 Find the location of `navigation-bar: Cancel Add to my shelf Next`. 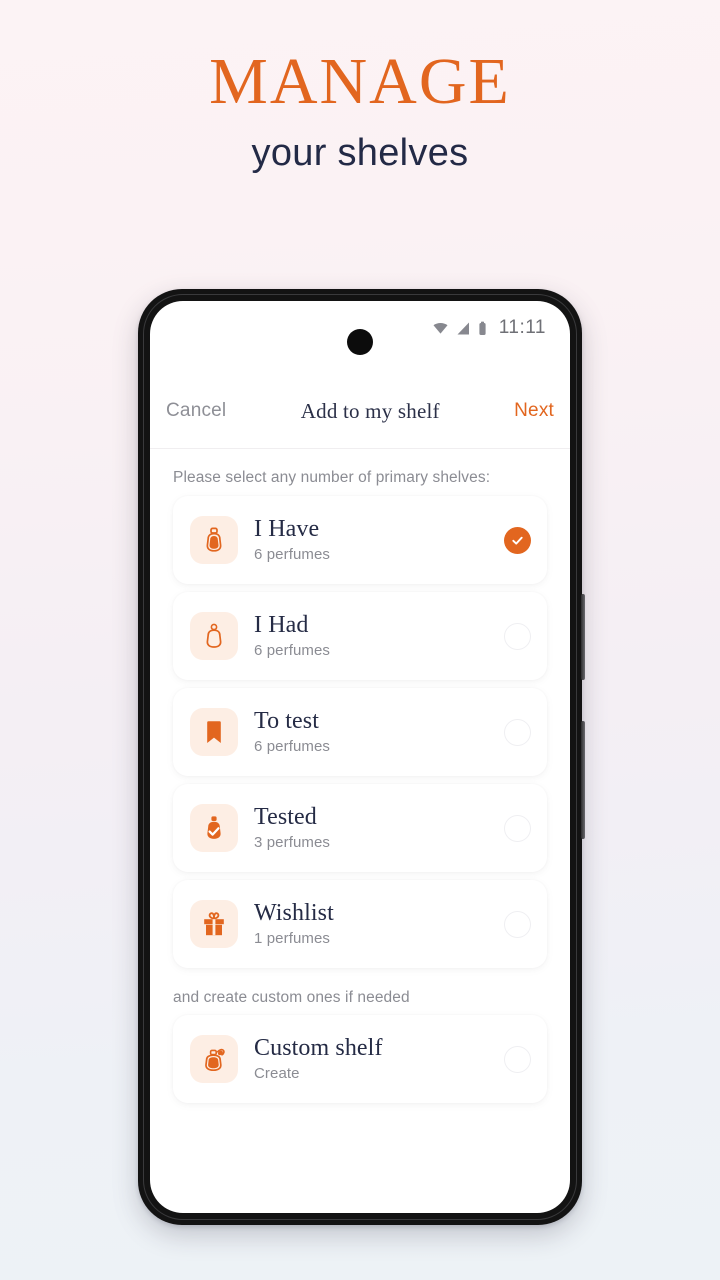

navigation-bar: Cancel Add to my shelf Next is located at coordinates (360, 411).